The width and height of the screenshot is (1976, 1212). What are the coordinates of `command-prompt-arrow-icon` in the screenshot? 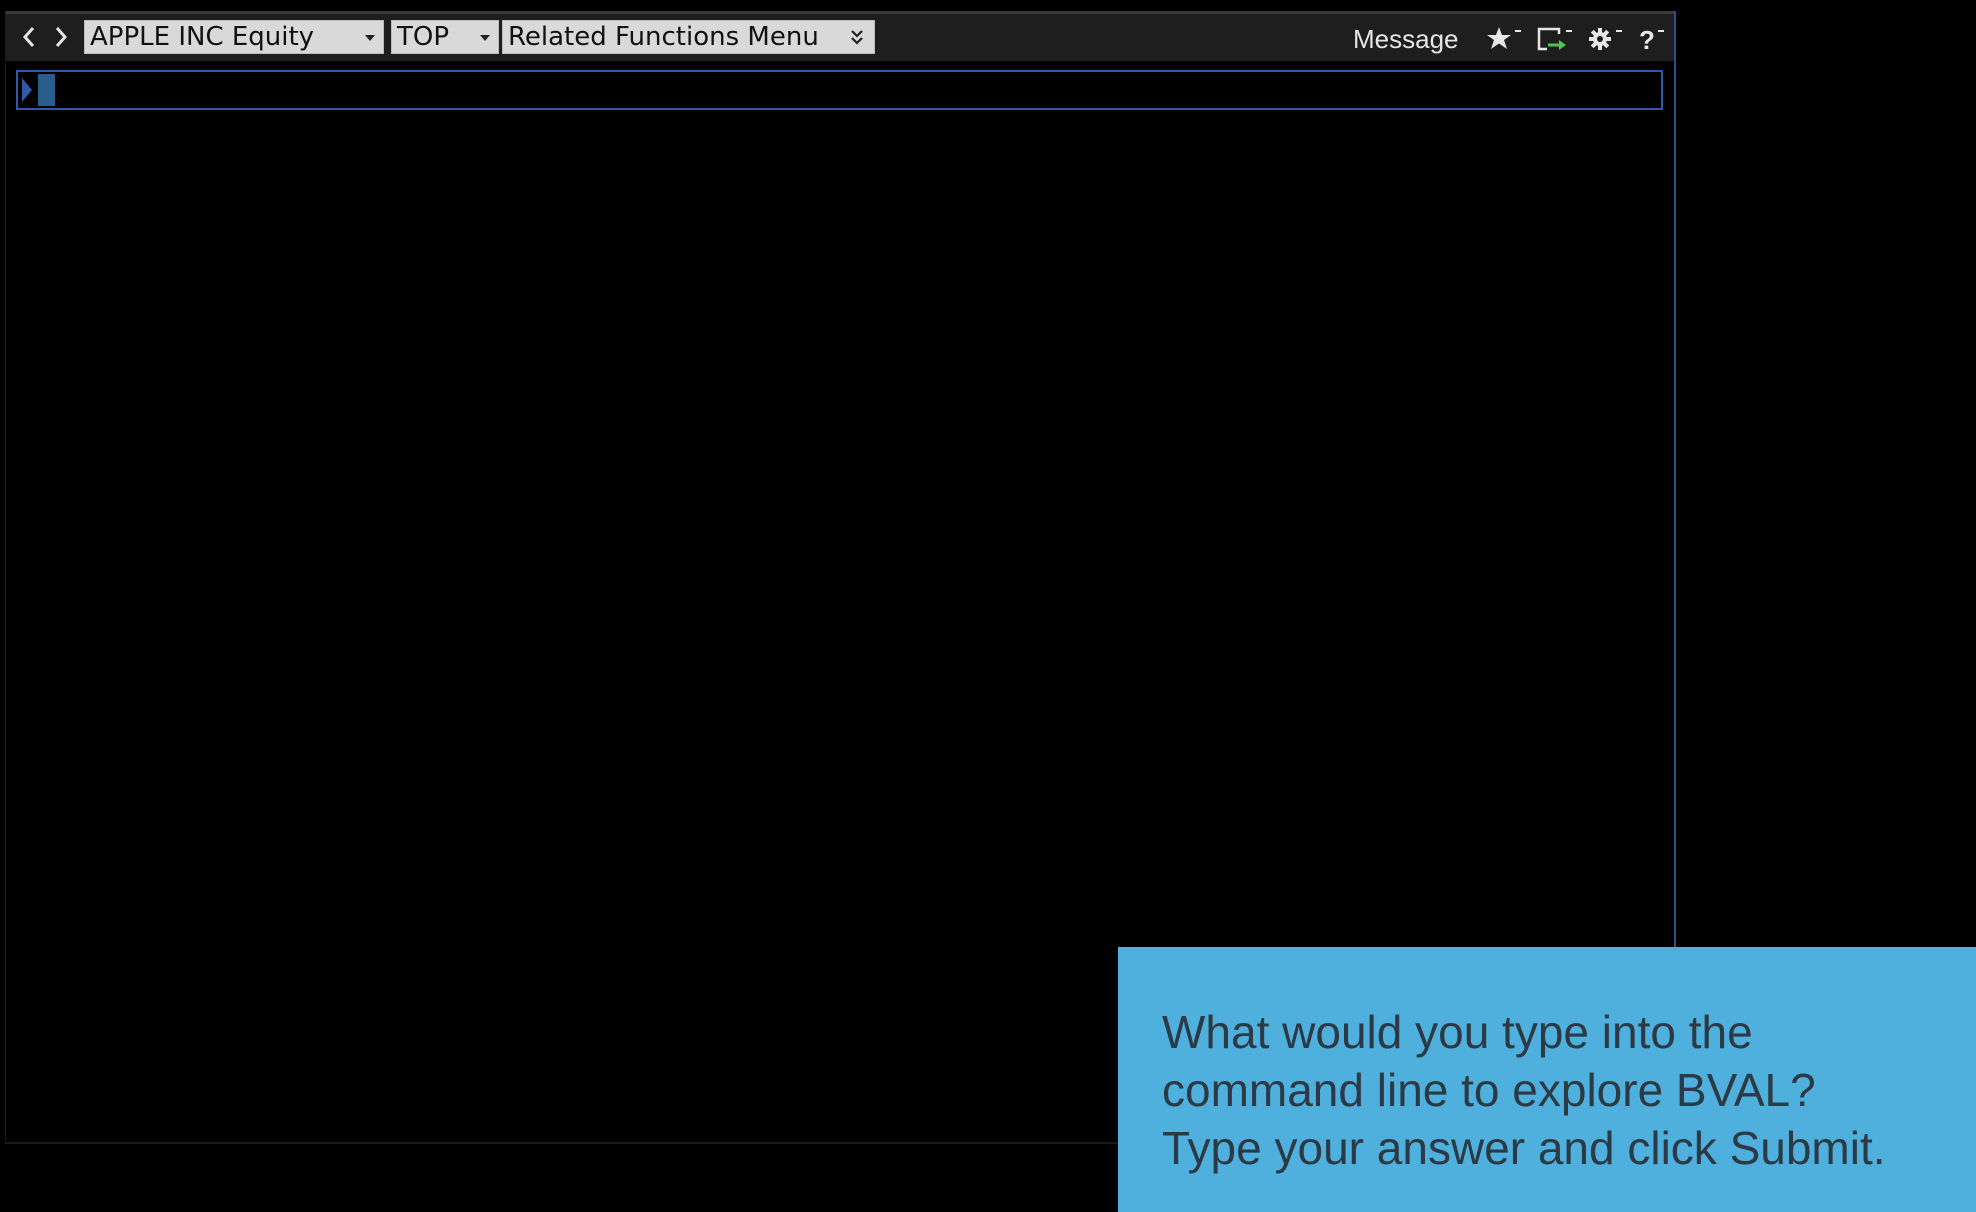 It's located at (27, 90).